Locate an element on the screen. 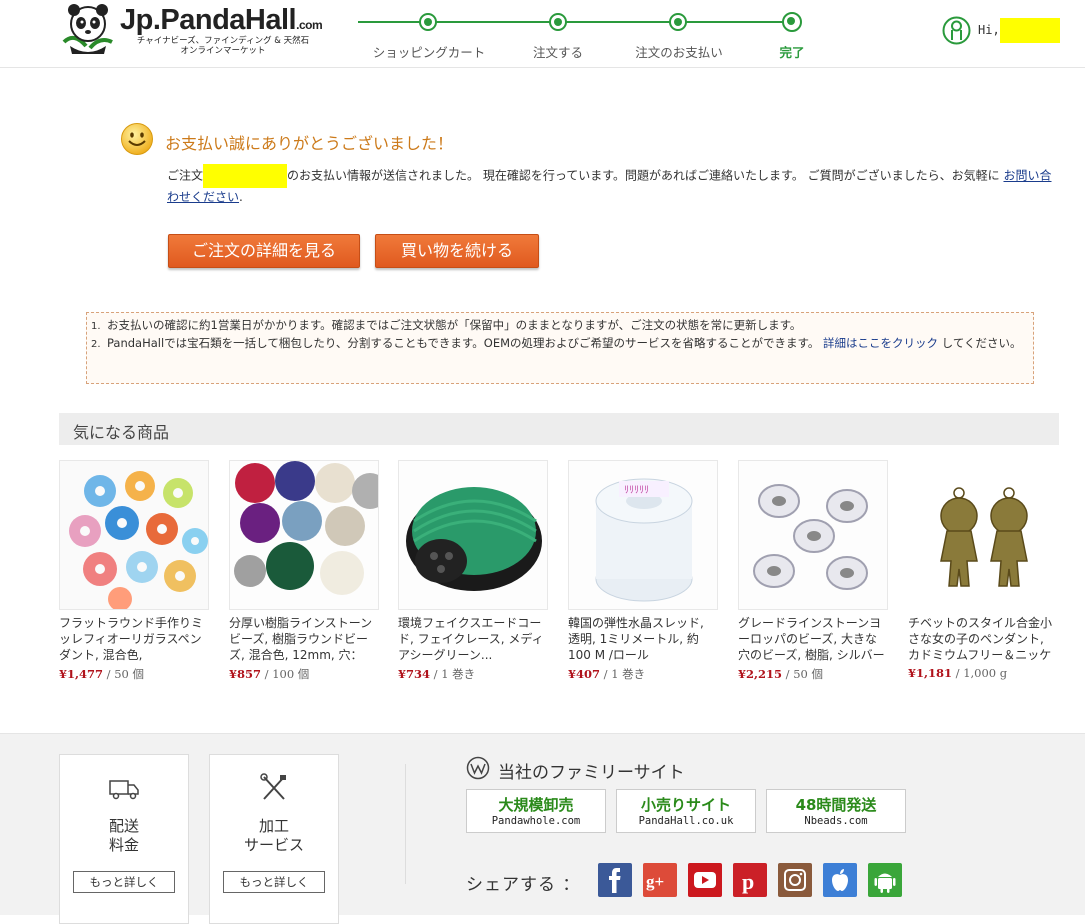 Image resolution: width=1085 pixels, height=924 pixels. logo-tagline: チャイナビーズ、ファインディング & 天然石 オンラインマーケット is located at coordinates (223, 46).